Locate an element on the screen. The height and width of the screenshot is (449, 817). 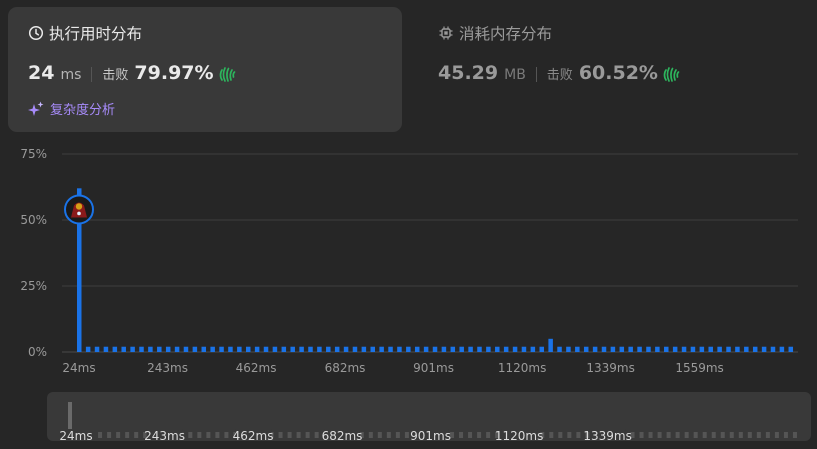
complexity-analysis-link: 复杂度分析 is located at coordinates (205, 108).